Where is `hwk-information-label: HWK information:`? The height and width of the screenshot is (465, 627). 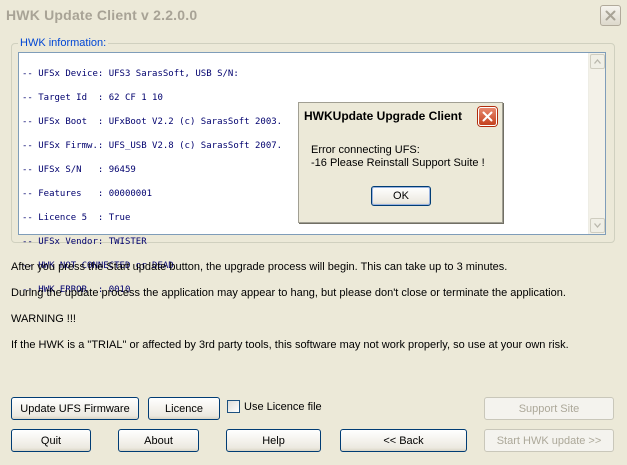 hwk-information-label: HWK information: is located at coordinates (63, 43).